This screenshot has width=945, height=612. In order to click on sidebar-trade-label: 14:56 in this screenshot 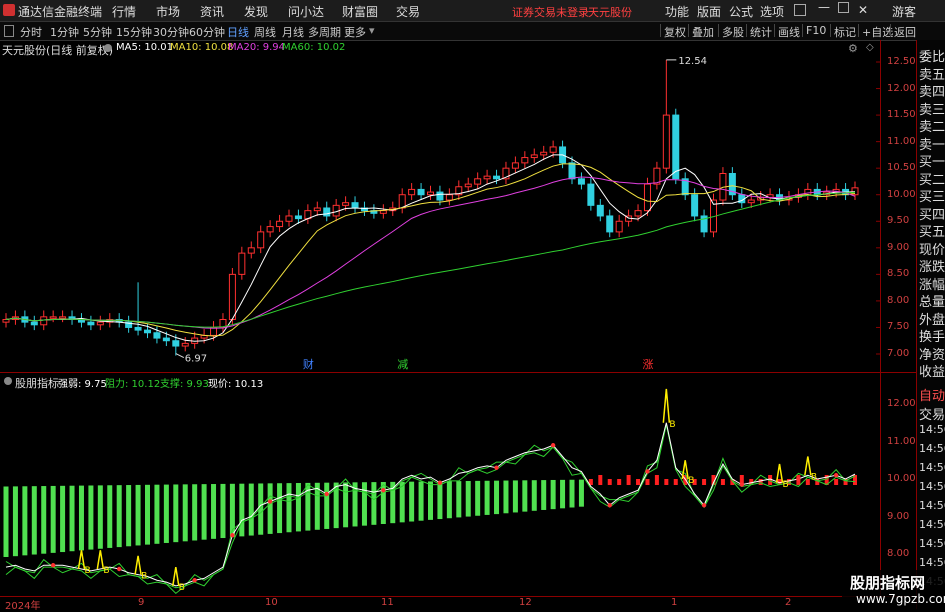, I will do `click(932, 486)`.